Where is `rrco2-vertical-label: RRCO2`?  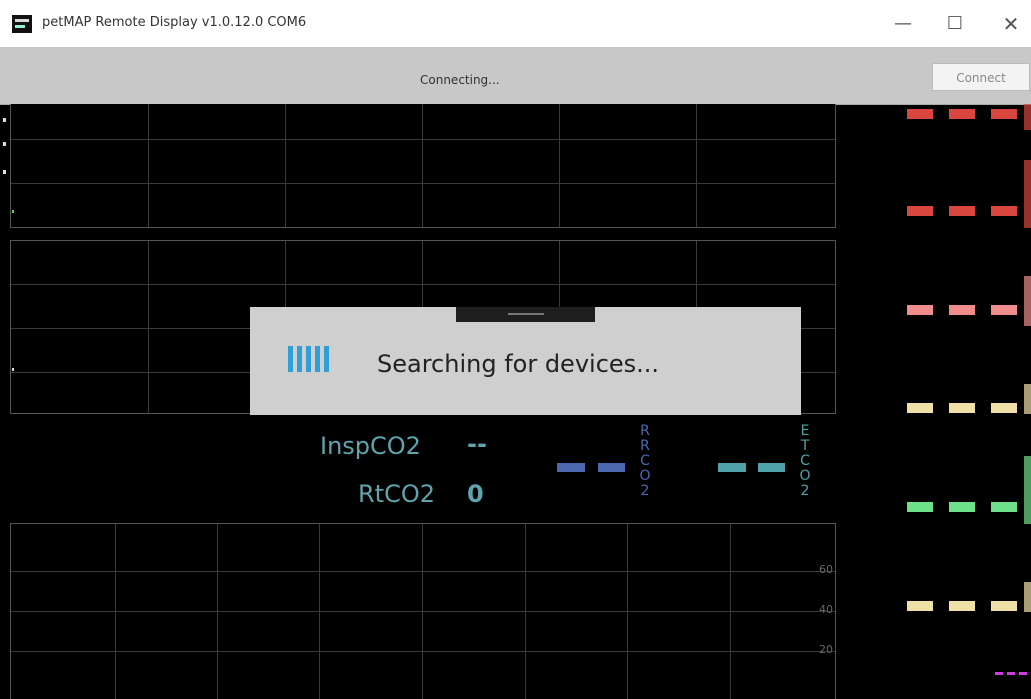
rrco2-vertical-label: RRCO2 is located at coordinates (645, 461).